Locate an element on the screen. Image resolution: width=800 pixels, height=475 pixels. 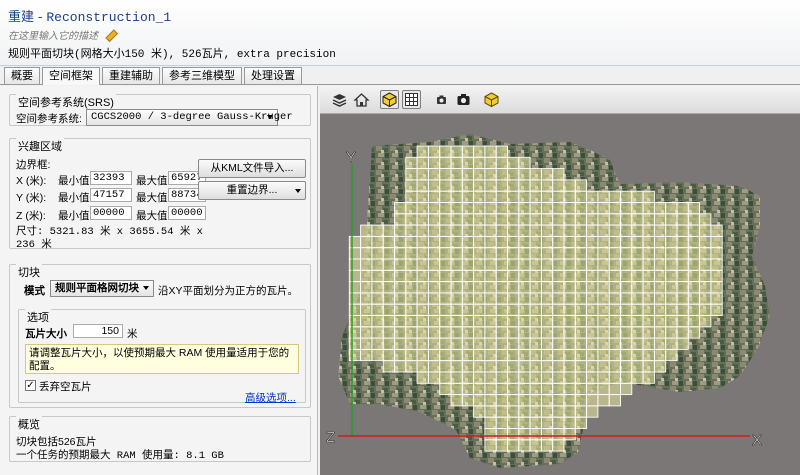
discard-empty-checkbox: ✓ is located at coordinates (30, 385).